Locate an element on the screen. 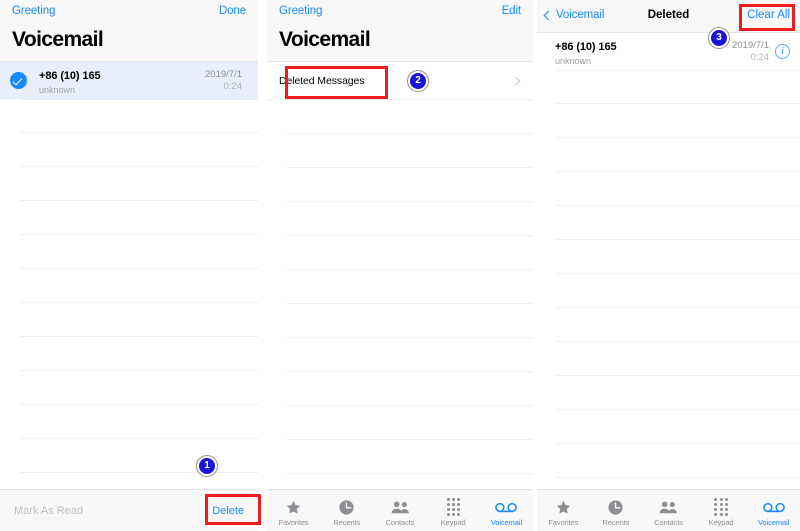 The height and width of the screenshot is (531, 800). nav-row: Greeting Edit is located at coordinates (400, 13).